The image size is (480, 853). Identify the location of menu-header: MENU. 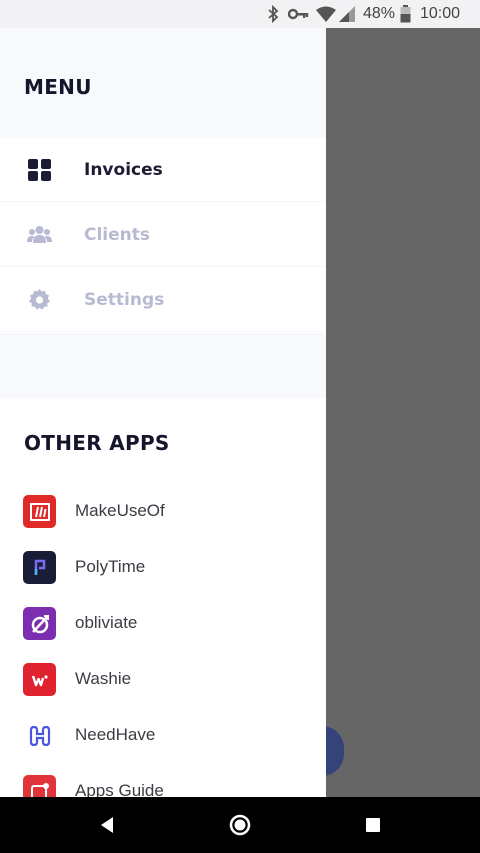
(163, 83).